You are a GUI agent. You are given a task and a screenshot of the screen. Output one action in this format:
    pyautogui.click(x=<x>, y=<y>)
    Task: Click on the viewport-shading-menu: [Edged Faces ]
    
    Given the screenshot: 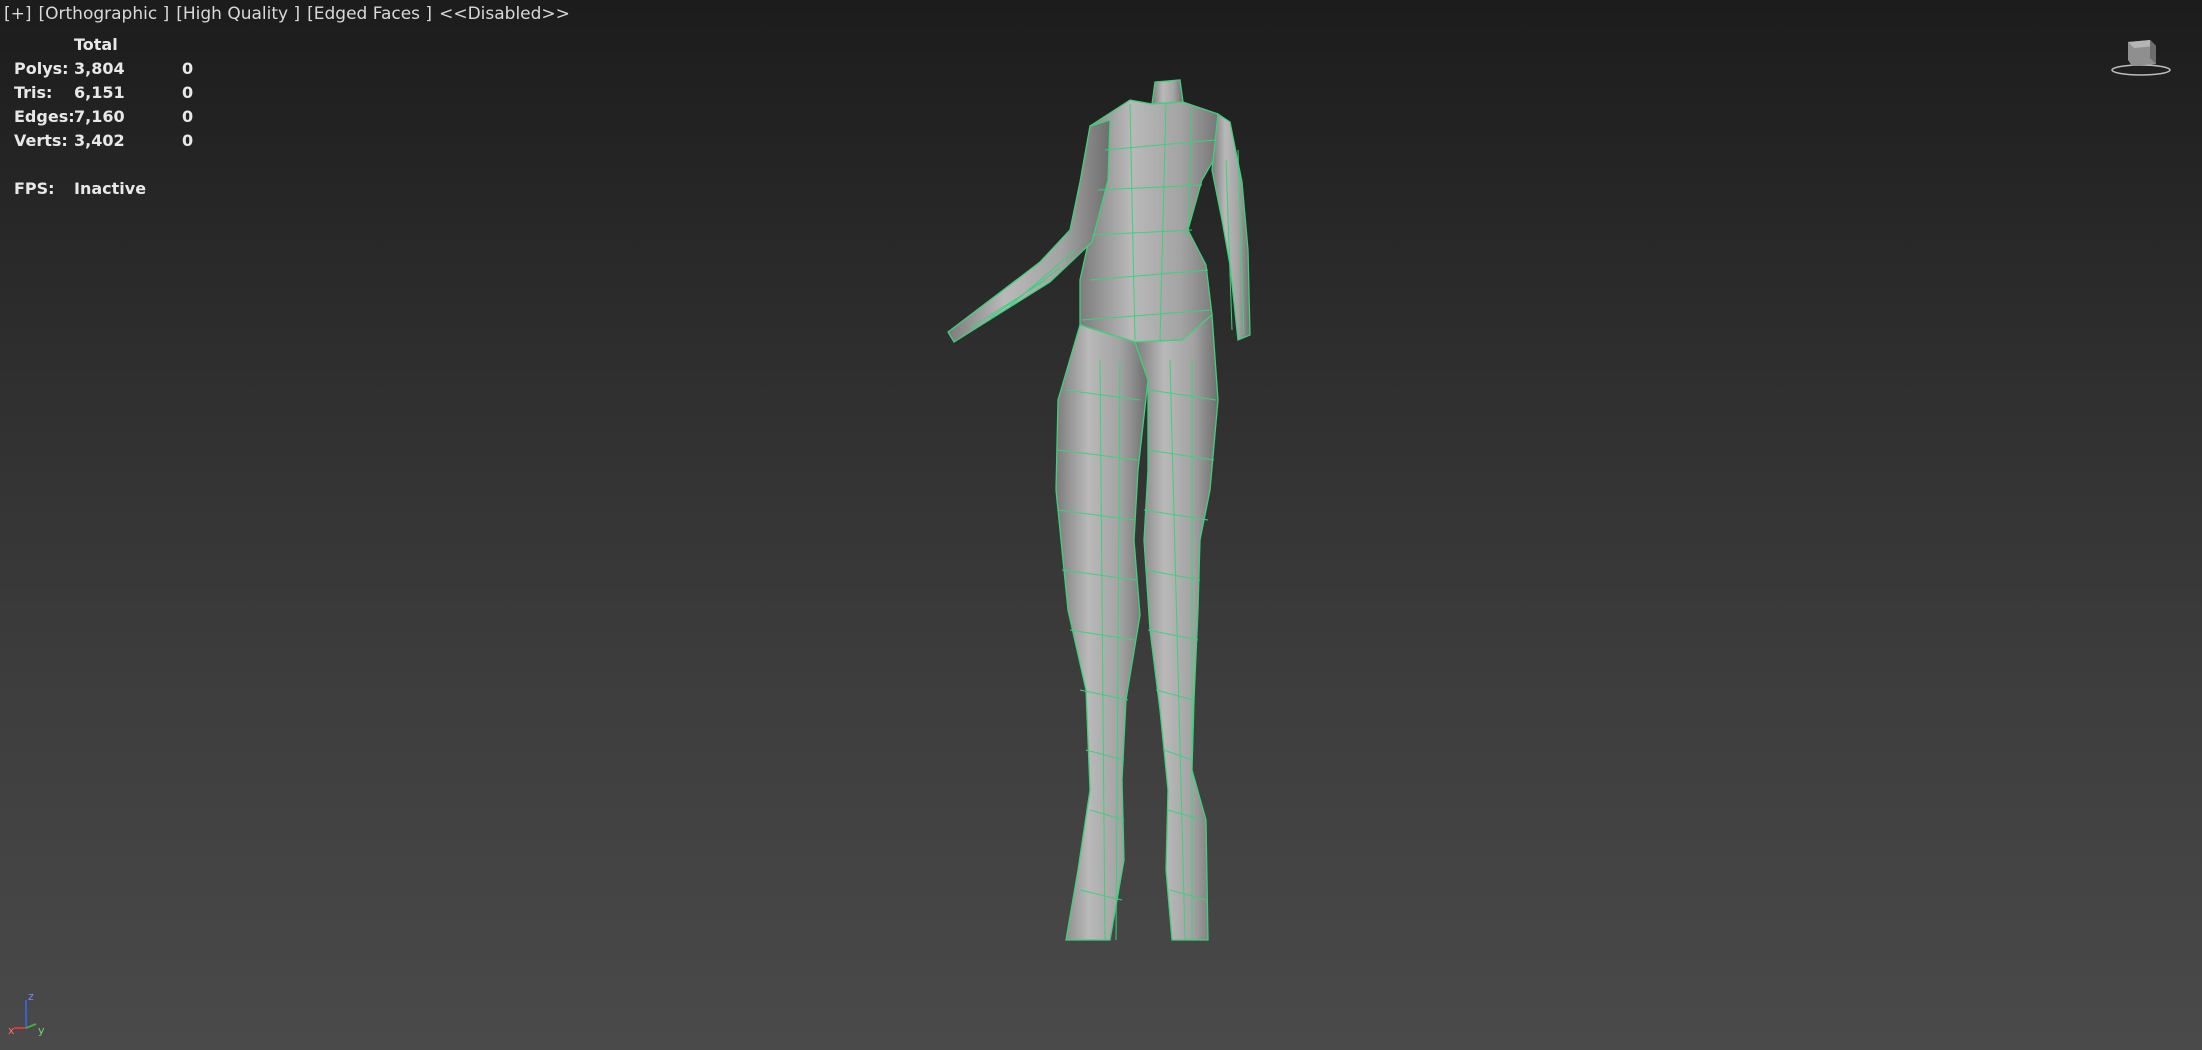 What is the action you would take?
    pyautogui.click(x=369, y=14)
    